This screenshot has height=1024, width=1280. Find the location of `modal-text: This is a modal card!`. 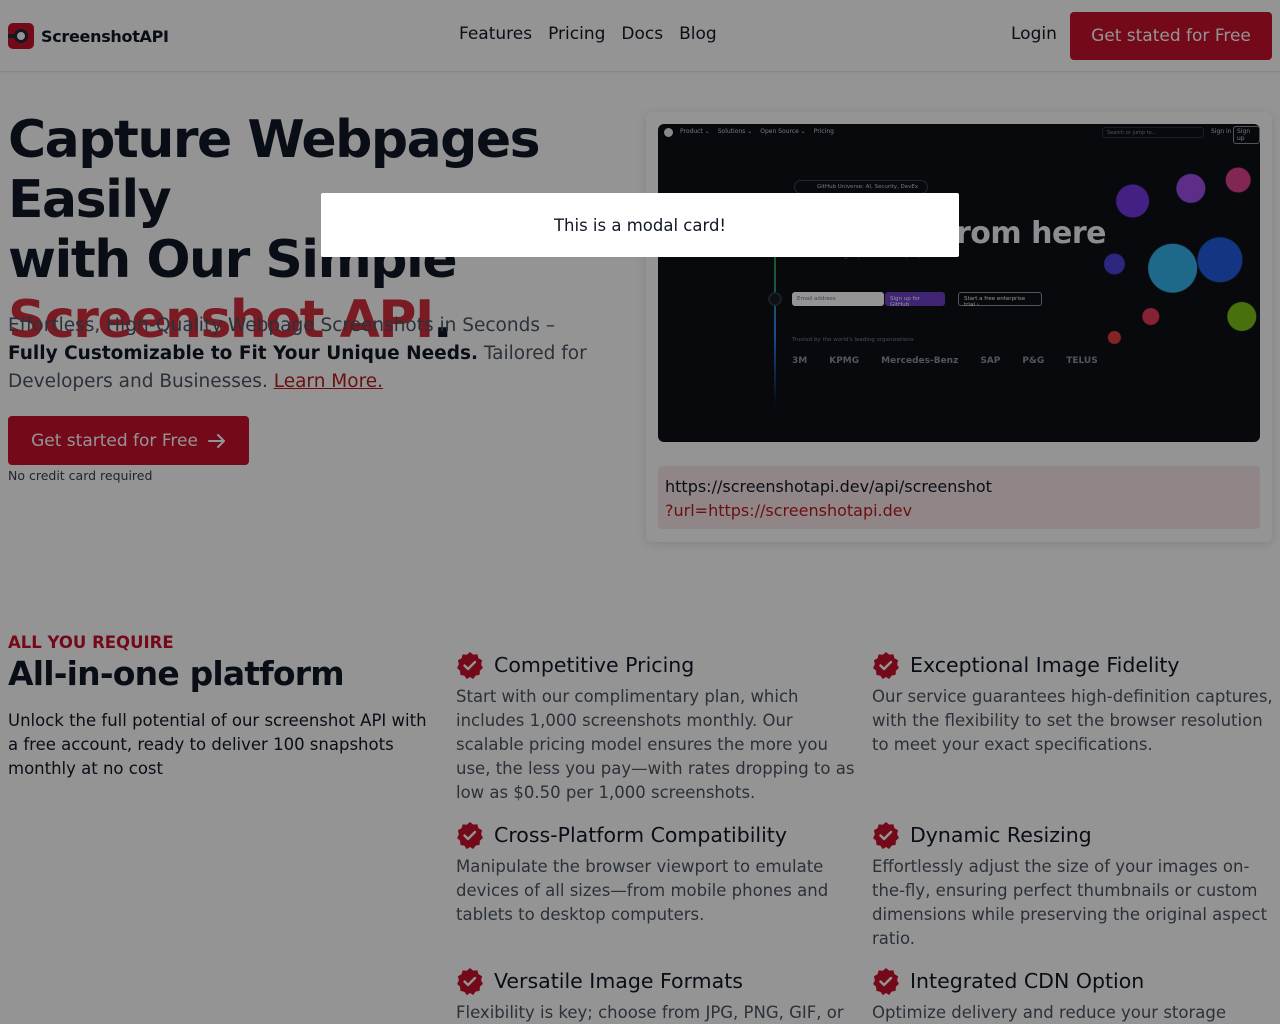

modal-text: This is a modal card! is located at coordinates (640, 225).